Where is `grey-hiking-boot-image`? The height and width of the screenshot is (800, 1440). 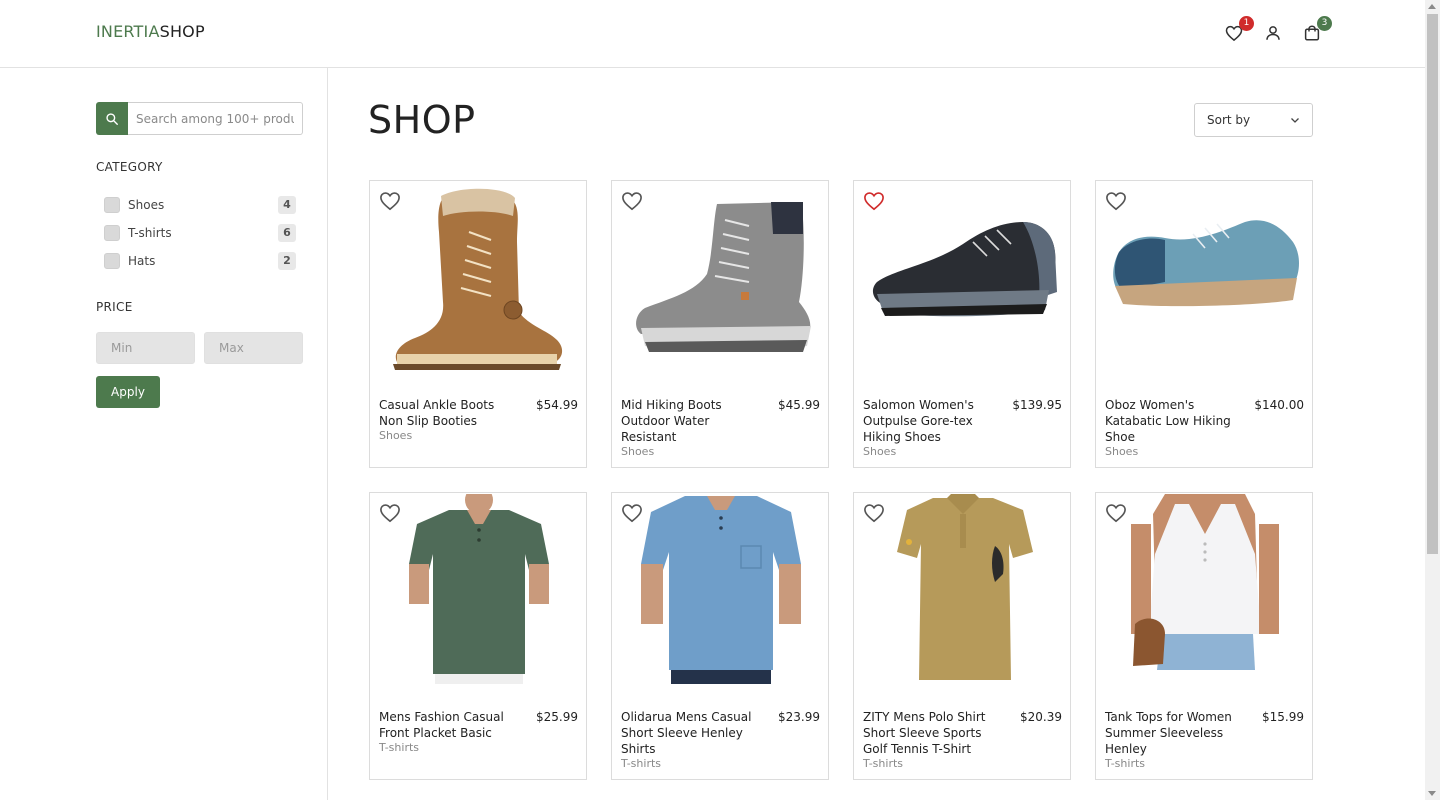
grey-hiking-boot-image is located at coordinates (723, 277).